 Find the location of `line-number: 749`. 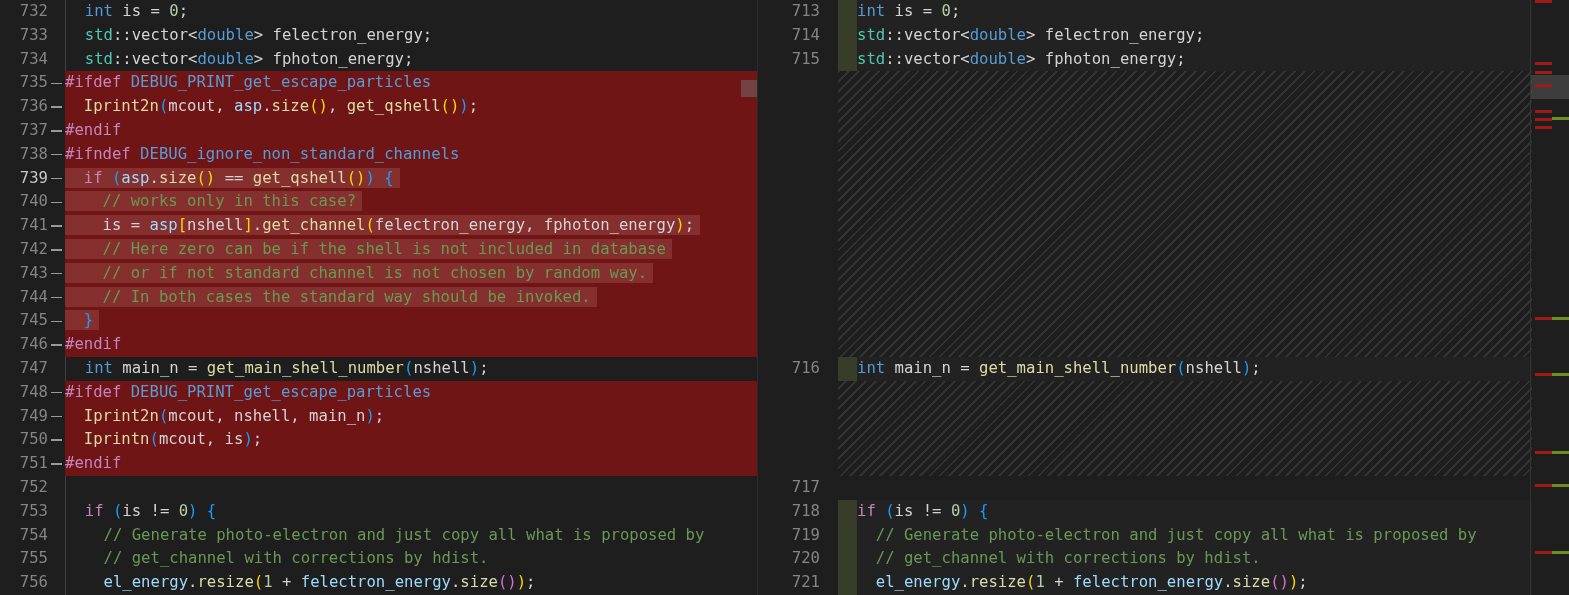

line-number: 749 is located at coordinates (33, 416).